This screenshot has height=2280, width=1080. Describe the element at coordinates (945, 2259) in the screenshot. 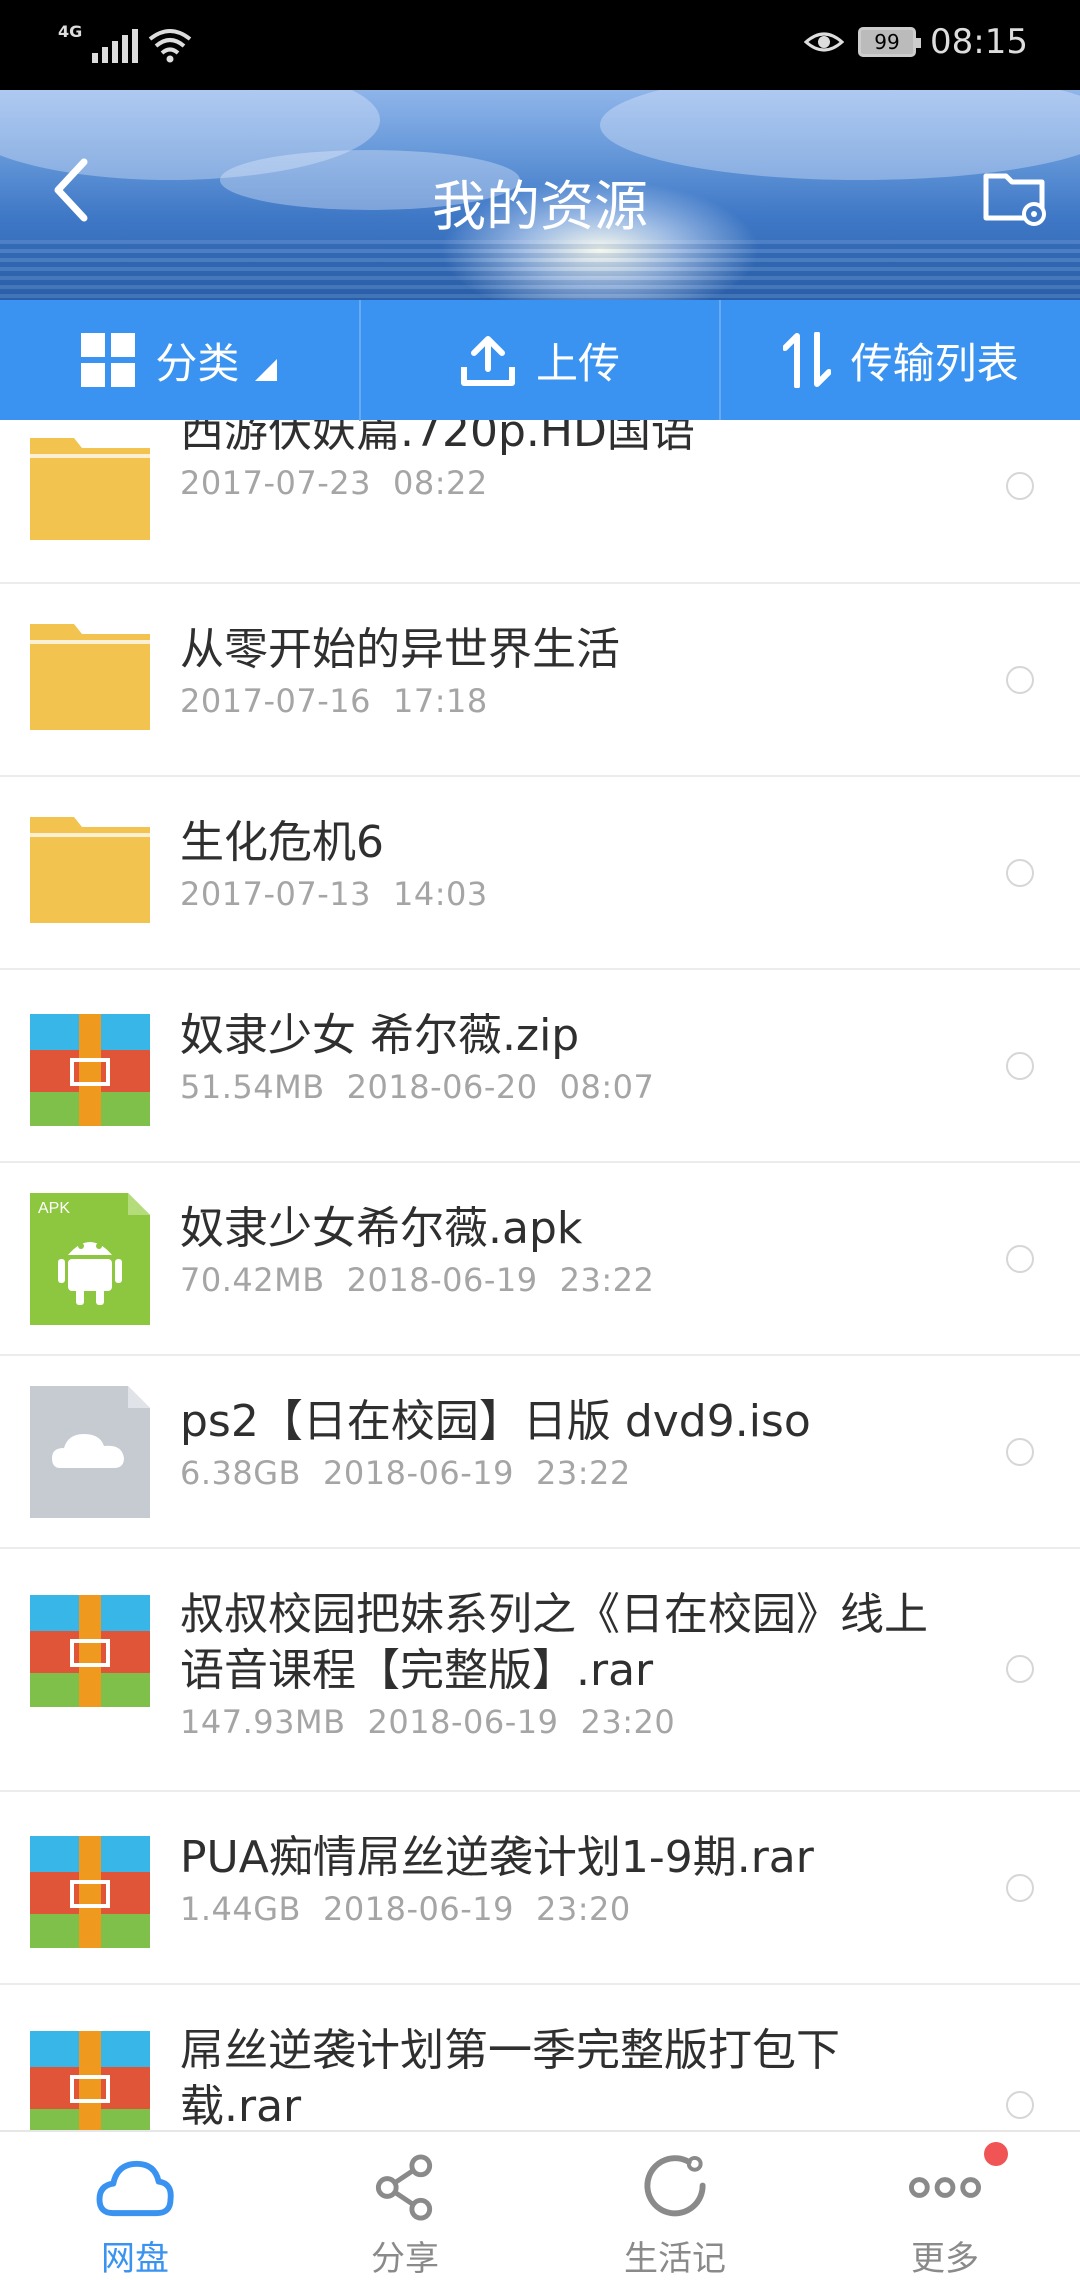

I see `nav-label: 更多` at that location.